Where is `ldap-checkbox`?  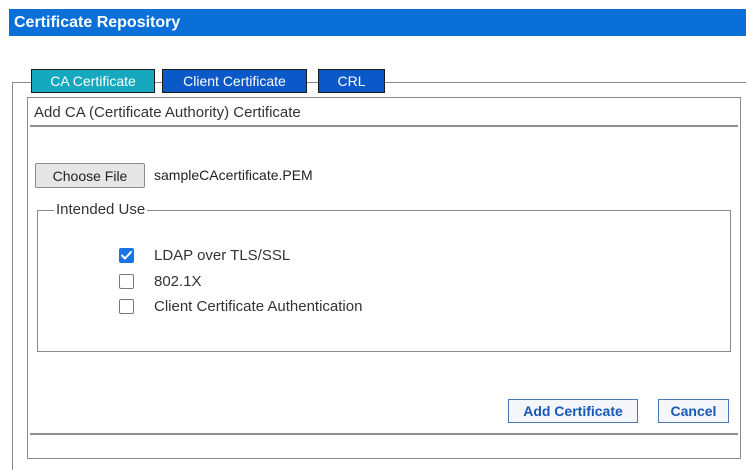 ldap-checkbox is located at coordinates (126, 255).